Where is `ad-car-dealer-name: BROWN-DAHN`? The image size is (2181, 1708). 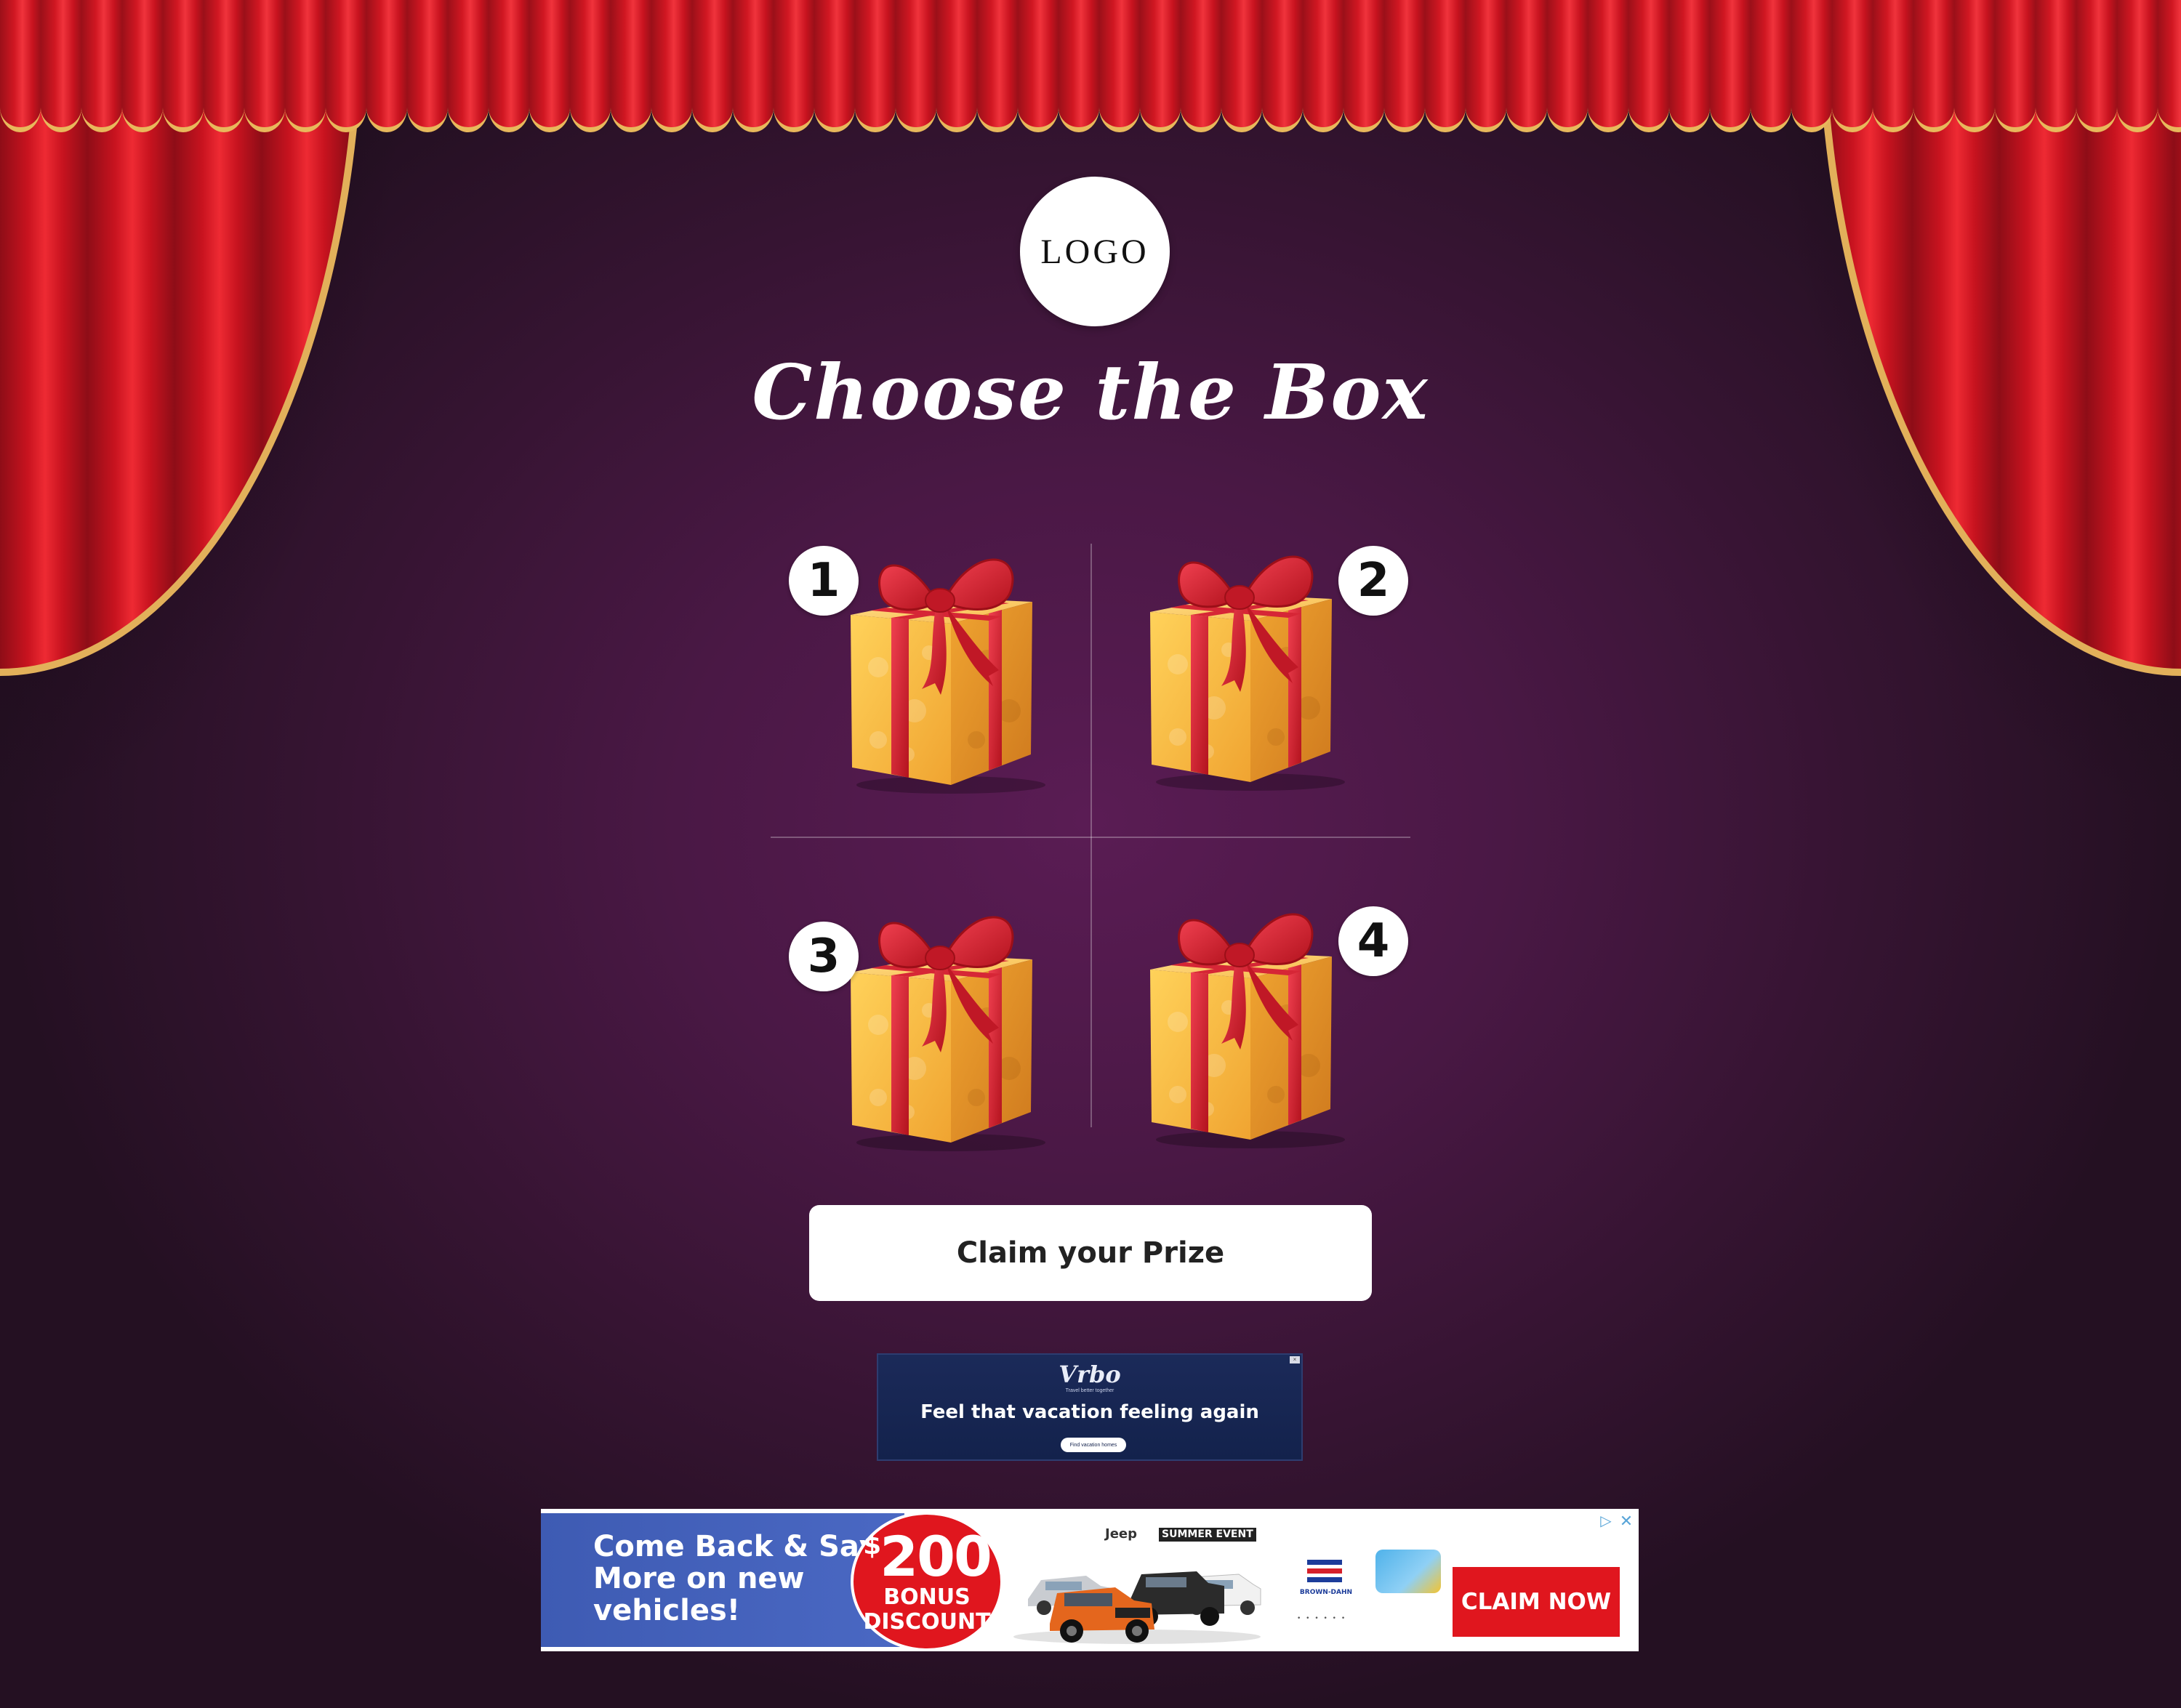
ad-car-dealer-name: BROWN-DAHN is located at coordinates (1326, 1592).